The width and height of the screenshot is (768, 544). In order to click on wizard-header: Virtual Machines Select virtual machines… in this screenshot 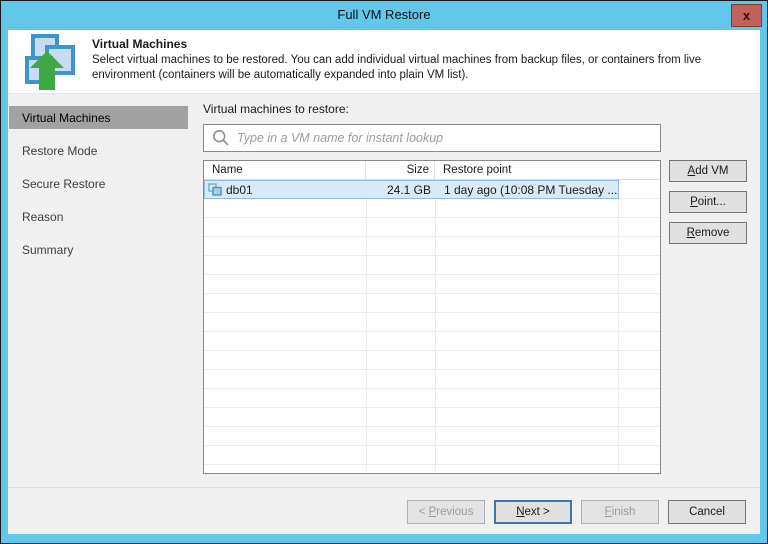, I will do `click(384, 62)`.